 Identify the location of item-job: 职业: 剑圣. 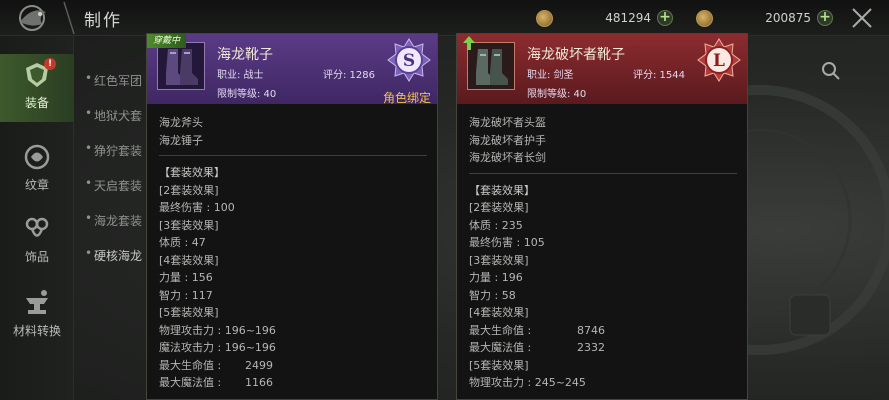
(550, 75).